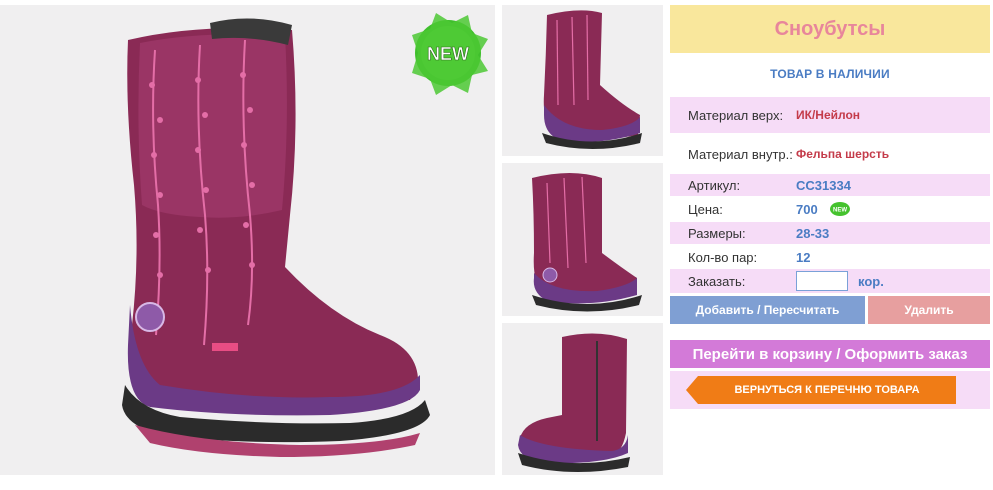 This screenshot has height=490, width=993. What do you see at coordinates (929, 310) in the screenshot?
I see `delete-button: Удалить` at bounding box center [929, 310].